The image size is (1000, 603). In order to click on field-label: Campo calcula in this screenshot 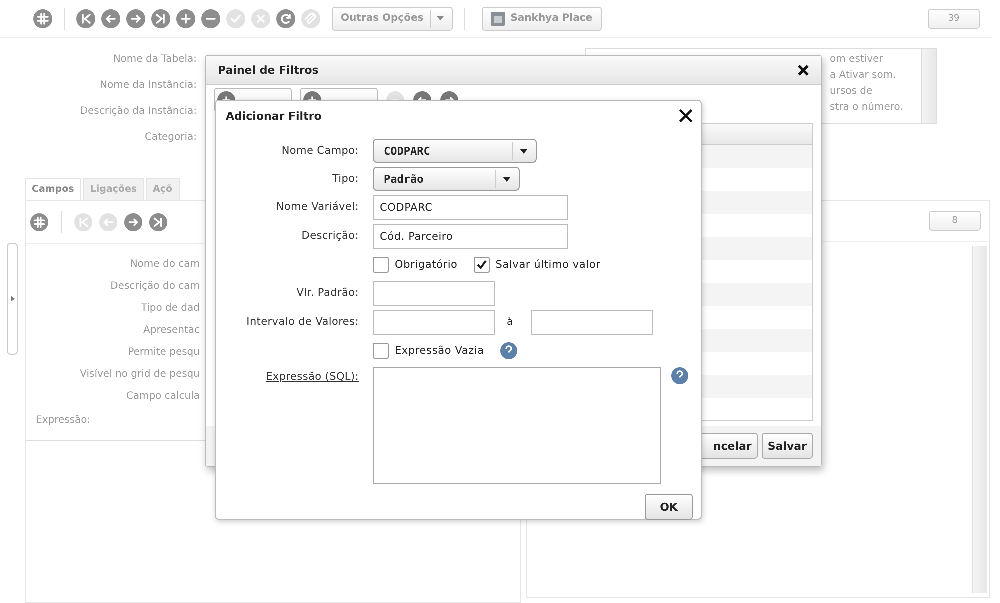, I will do `click(163, 397)`.